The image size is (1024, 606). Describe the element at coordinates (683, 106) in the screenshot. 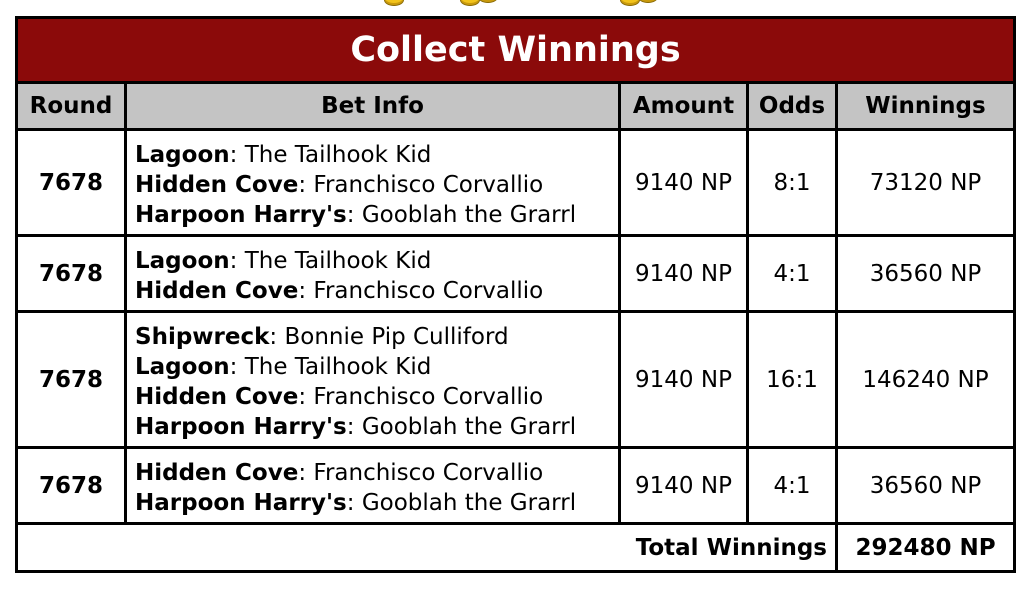

I see `column-header-amount: Amount` at that location.